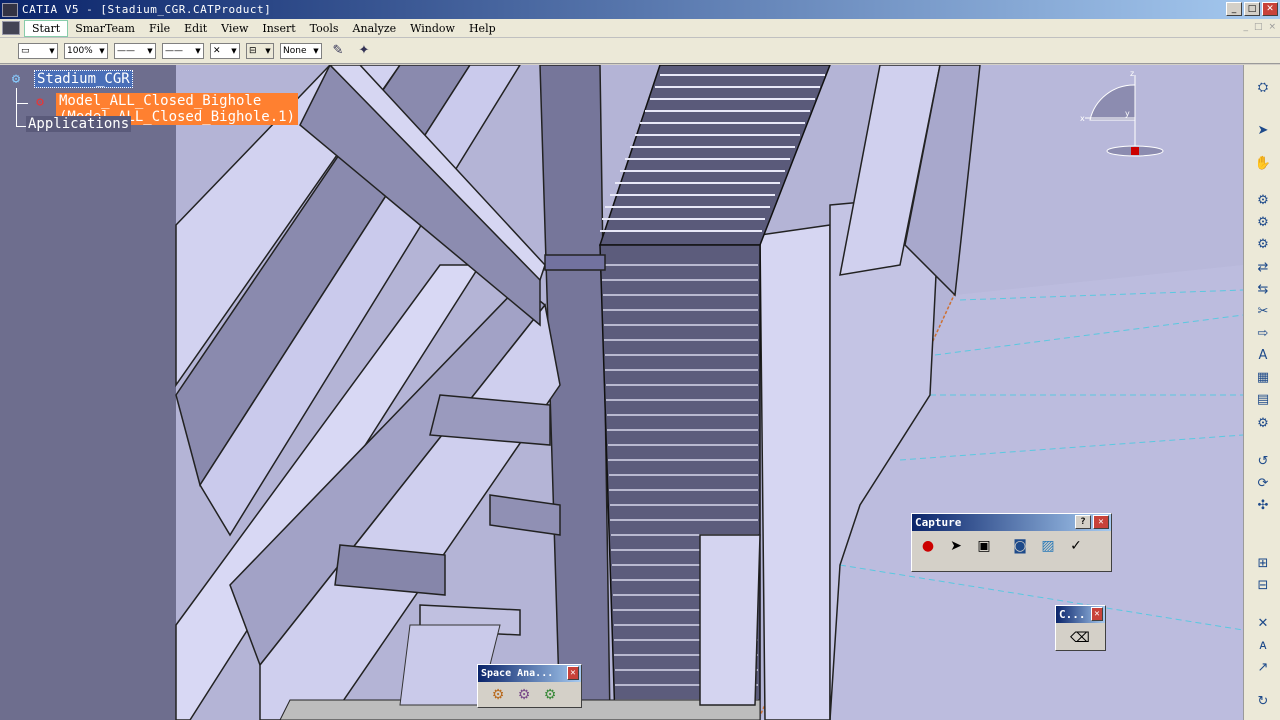  I want to click on move-icon: ↺, so click(1263, 461).